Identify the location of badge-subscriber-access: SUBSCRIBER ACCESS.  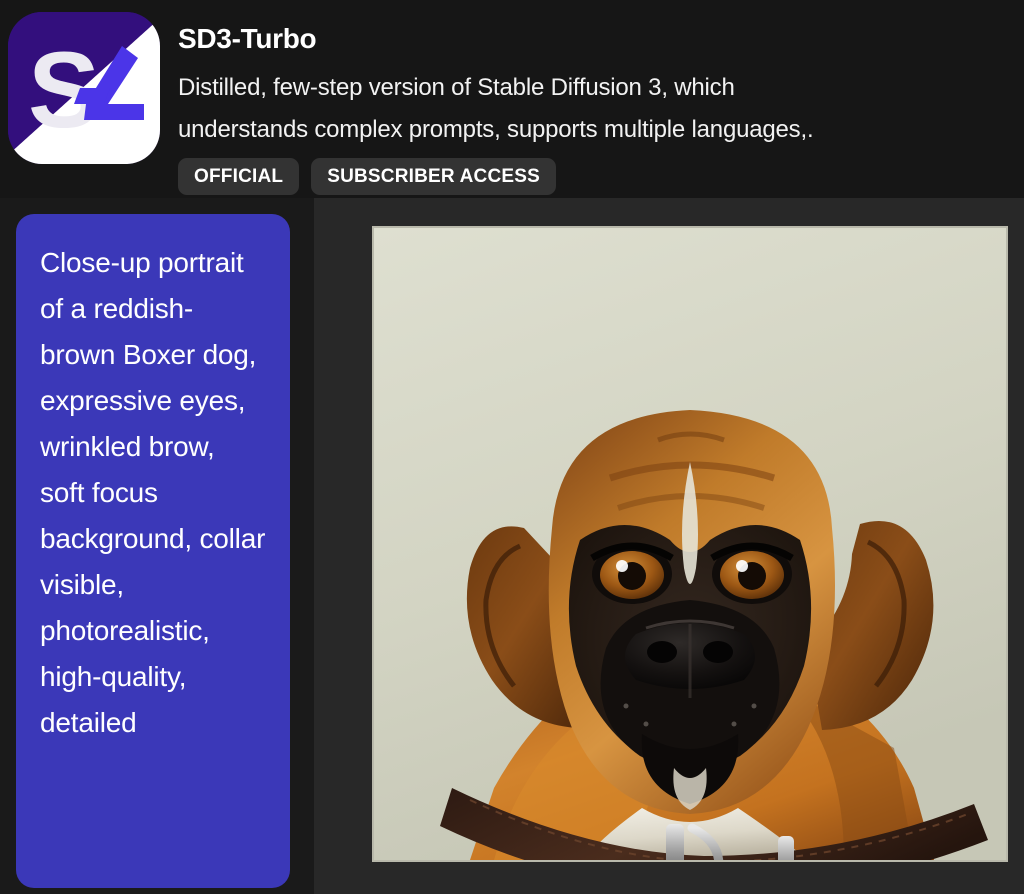
(433, 176).